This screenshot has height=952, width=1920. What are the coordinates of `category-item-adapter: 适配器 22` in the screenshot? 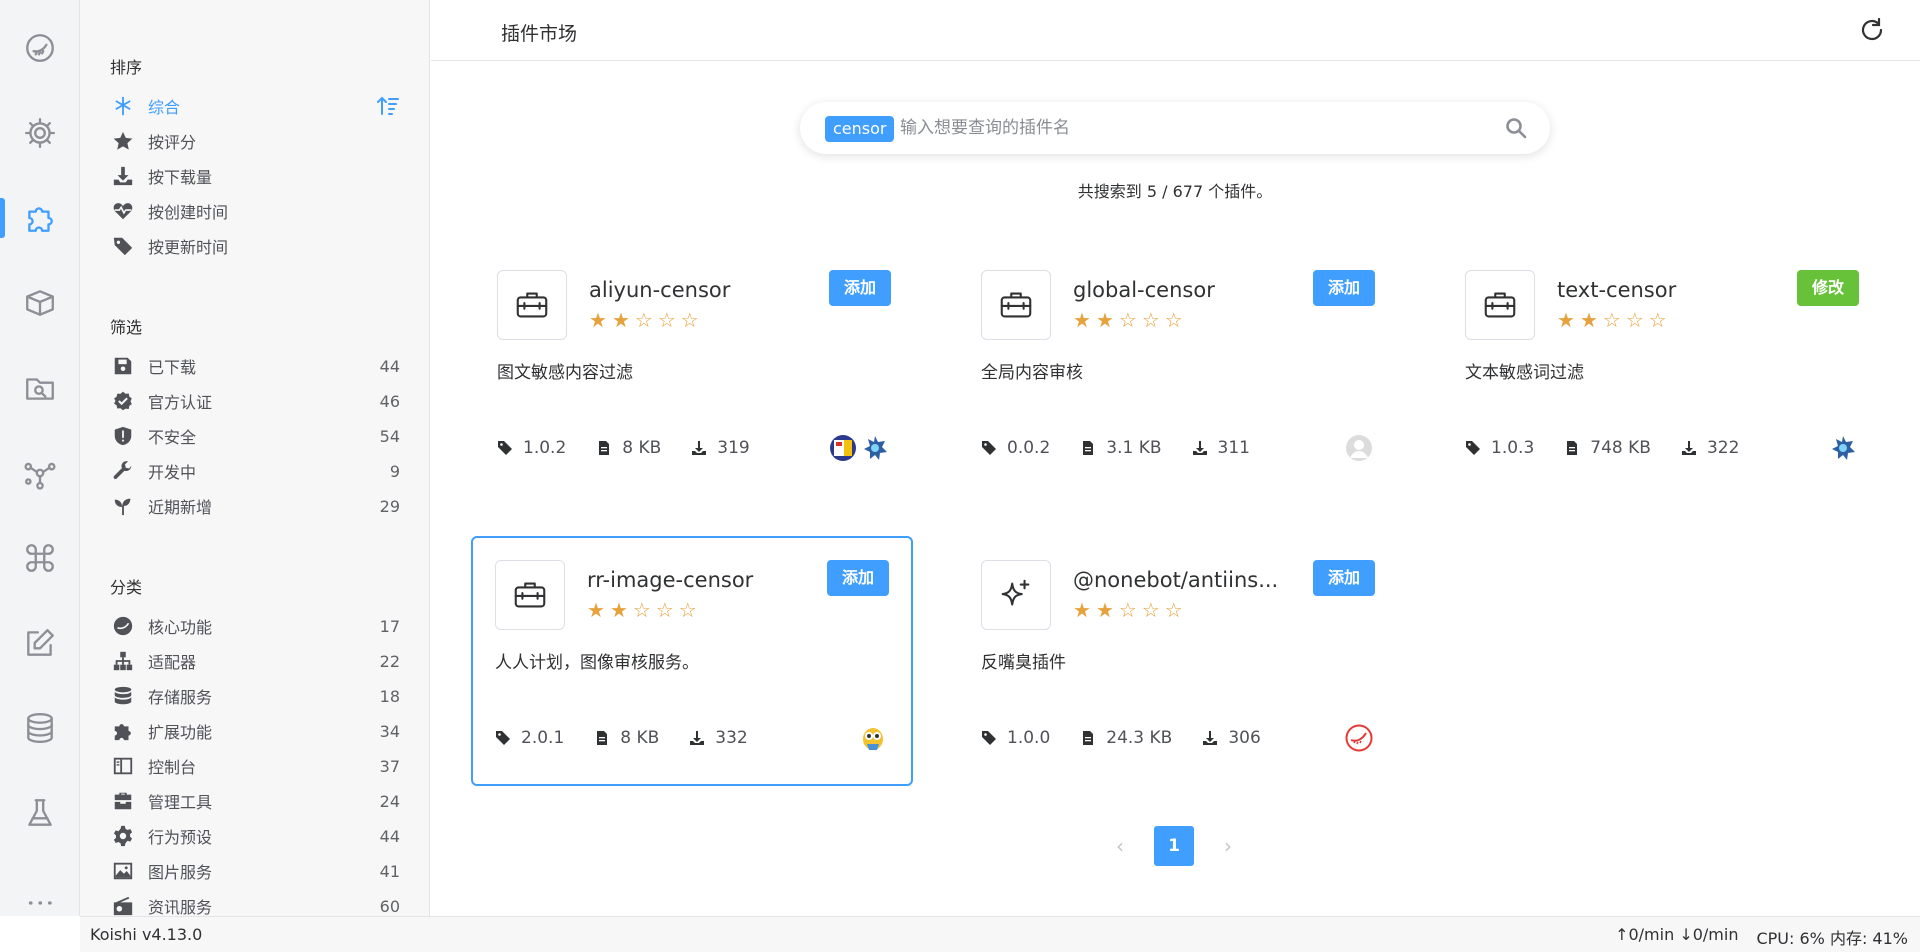 It's located at (255, 661).